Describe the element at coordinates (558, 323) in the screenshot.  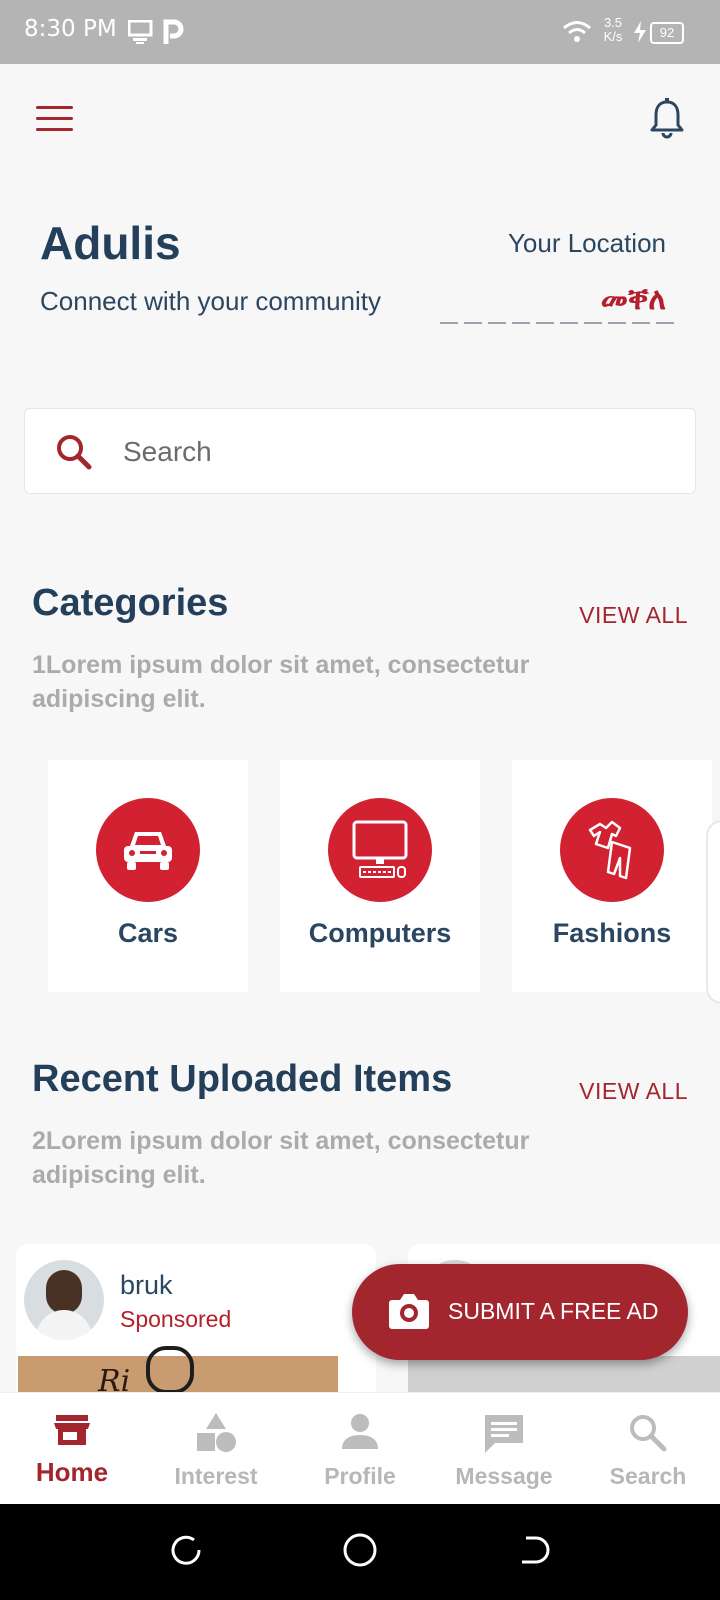
I see `location-underline` at that location.